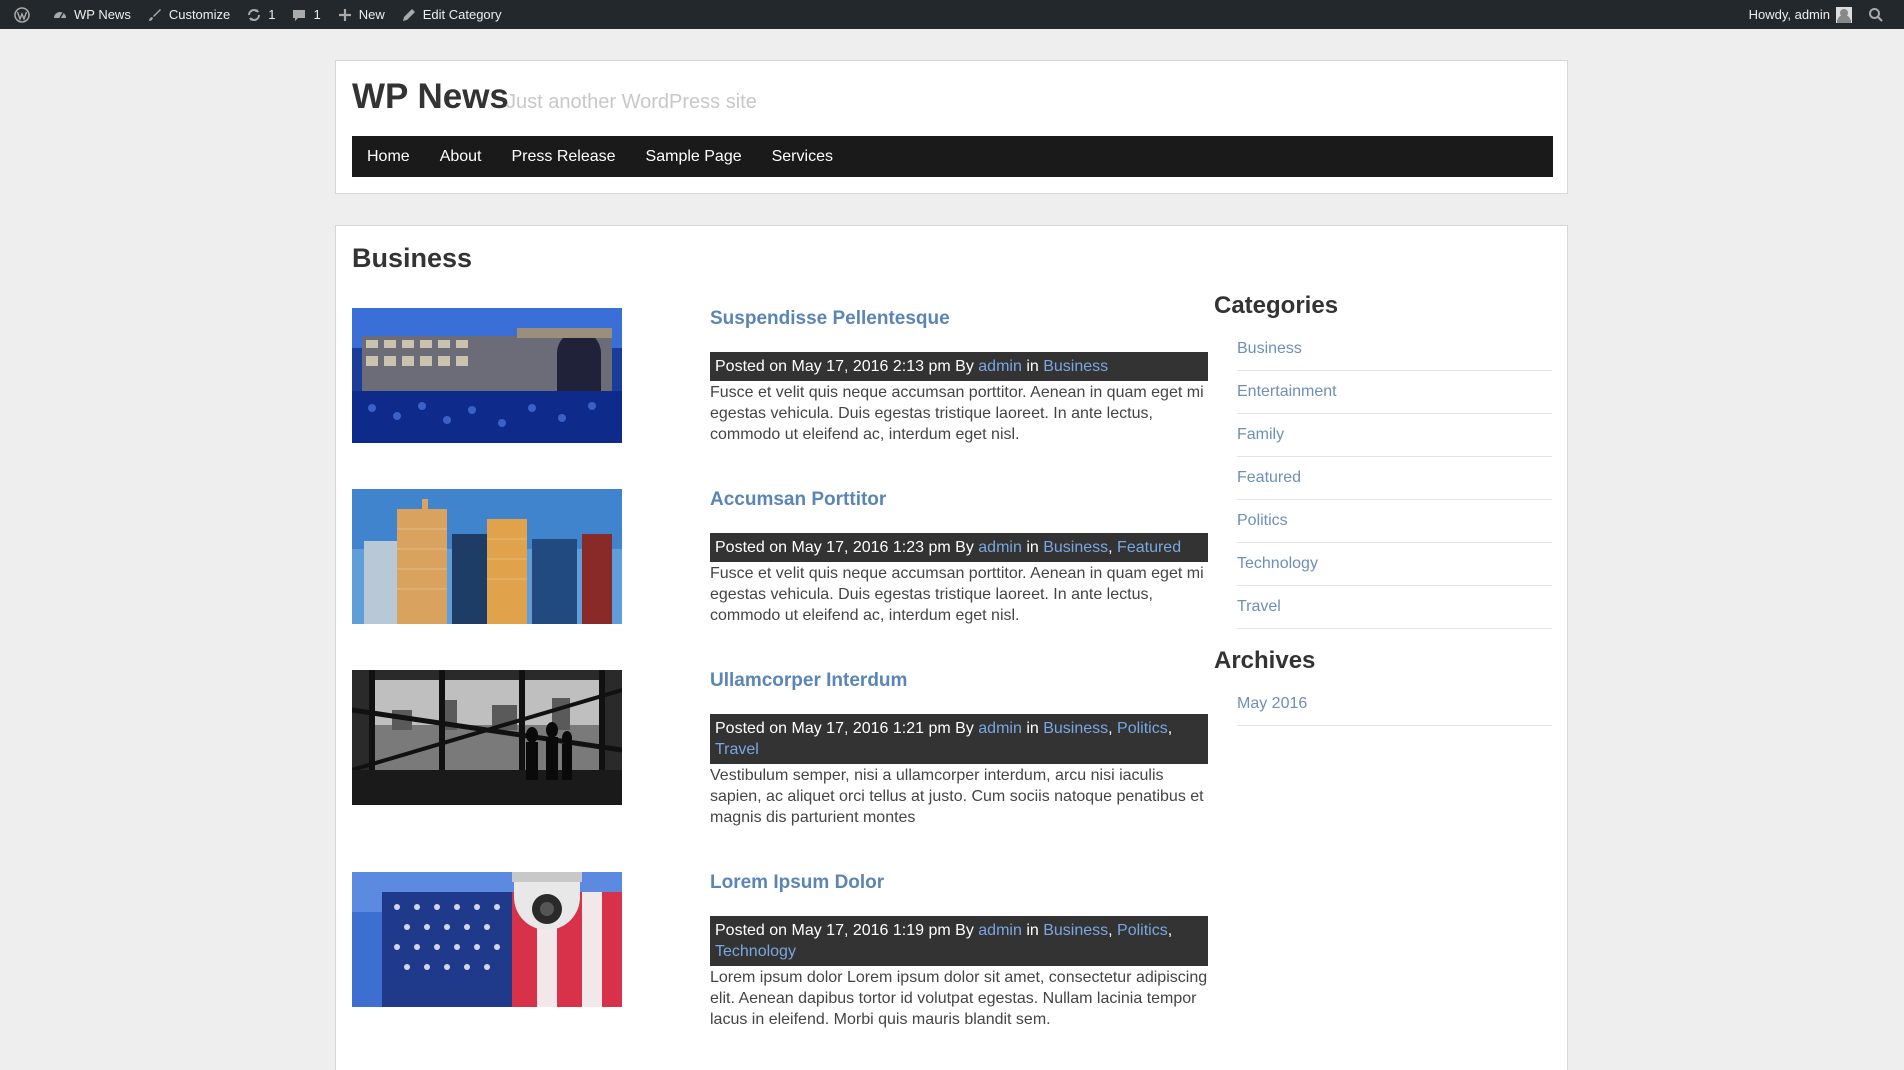 This screenshot has width=1904, height=1070. What do you see at coordinates (1394, 521) in the screenshot?
I see `category-link-politics: Politics` at bounding box center [1394, 521].